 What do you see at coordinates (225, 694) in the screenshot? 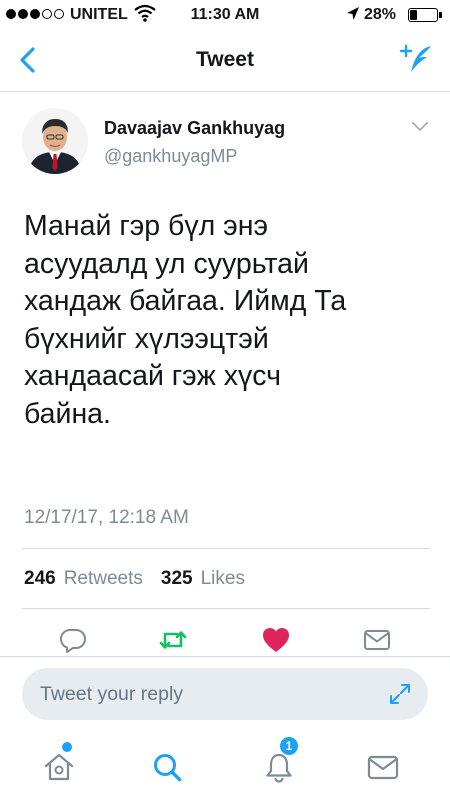
I see `reply-input: Tweet your reply` at bounding box center [225, 694].